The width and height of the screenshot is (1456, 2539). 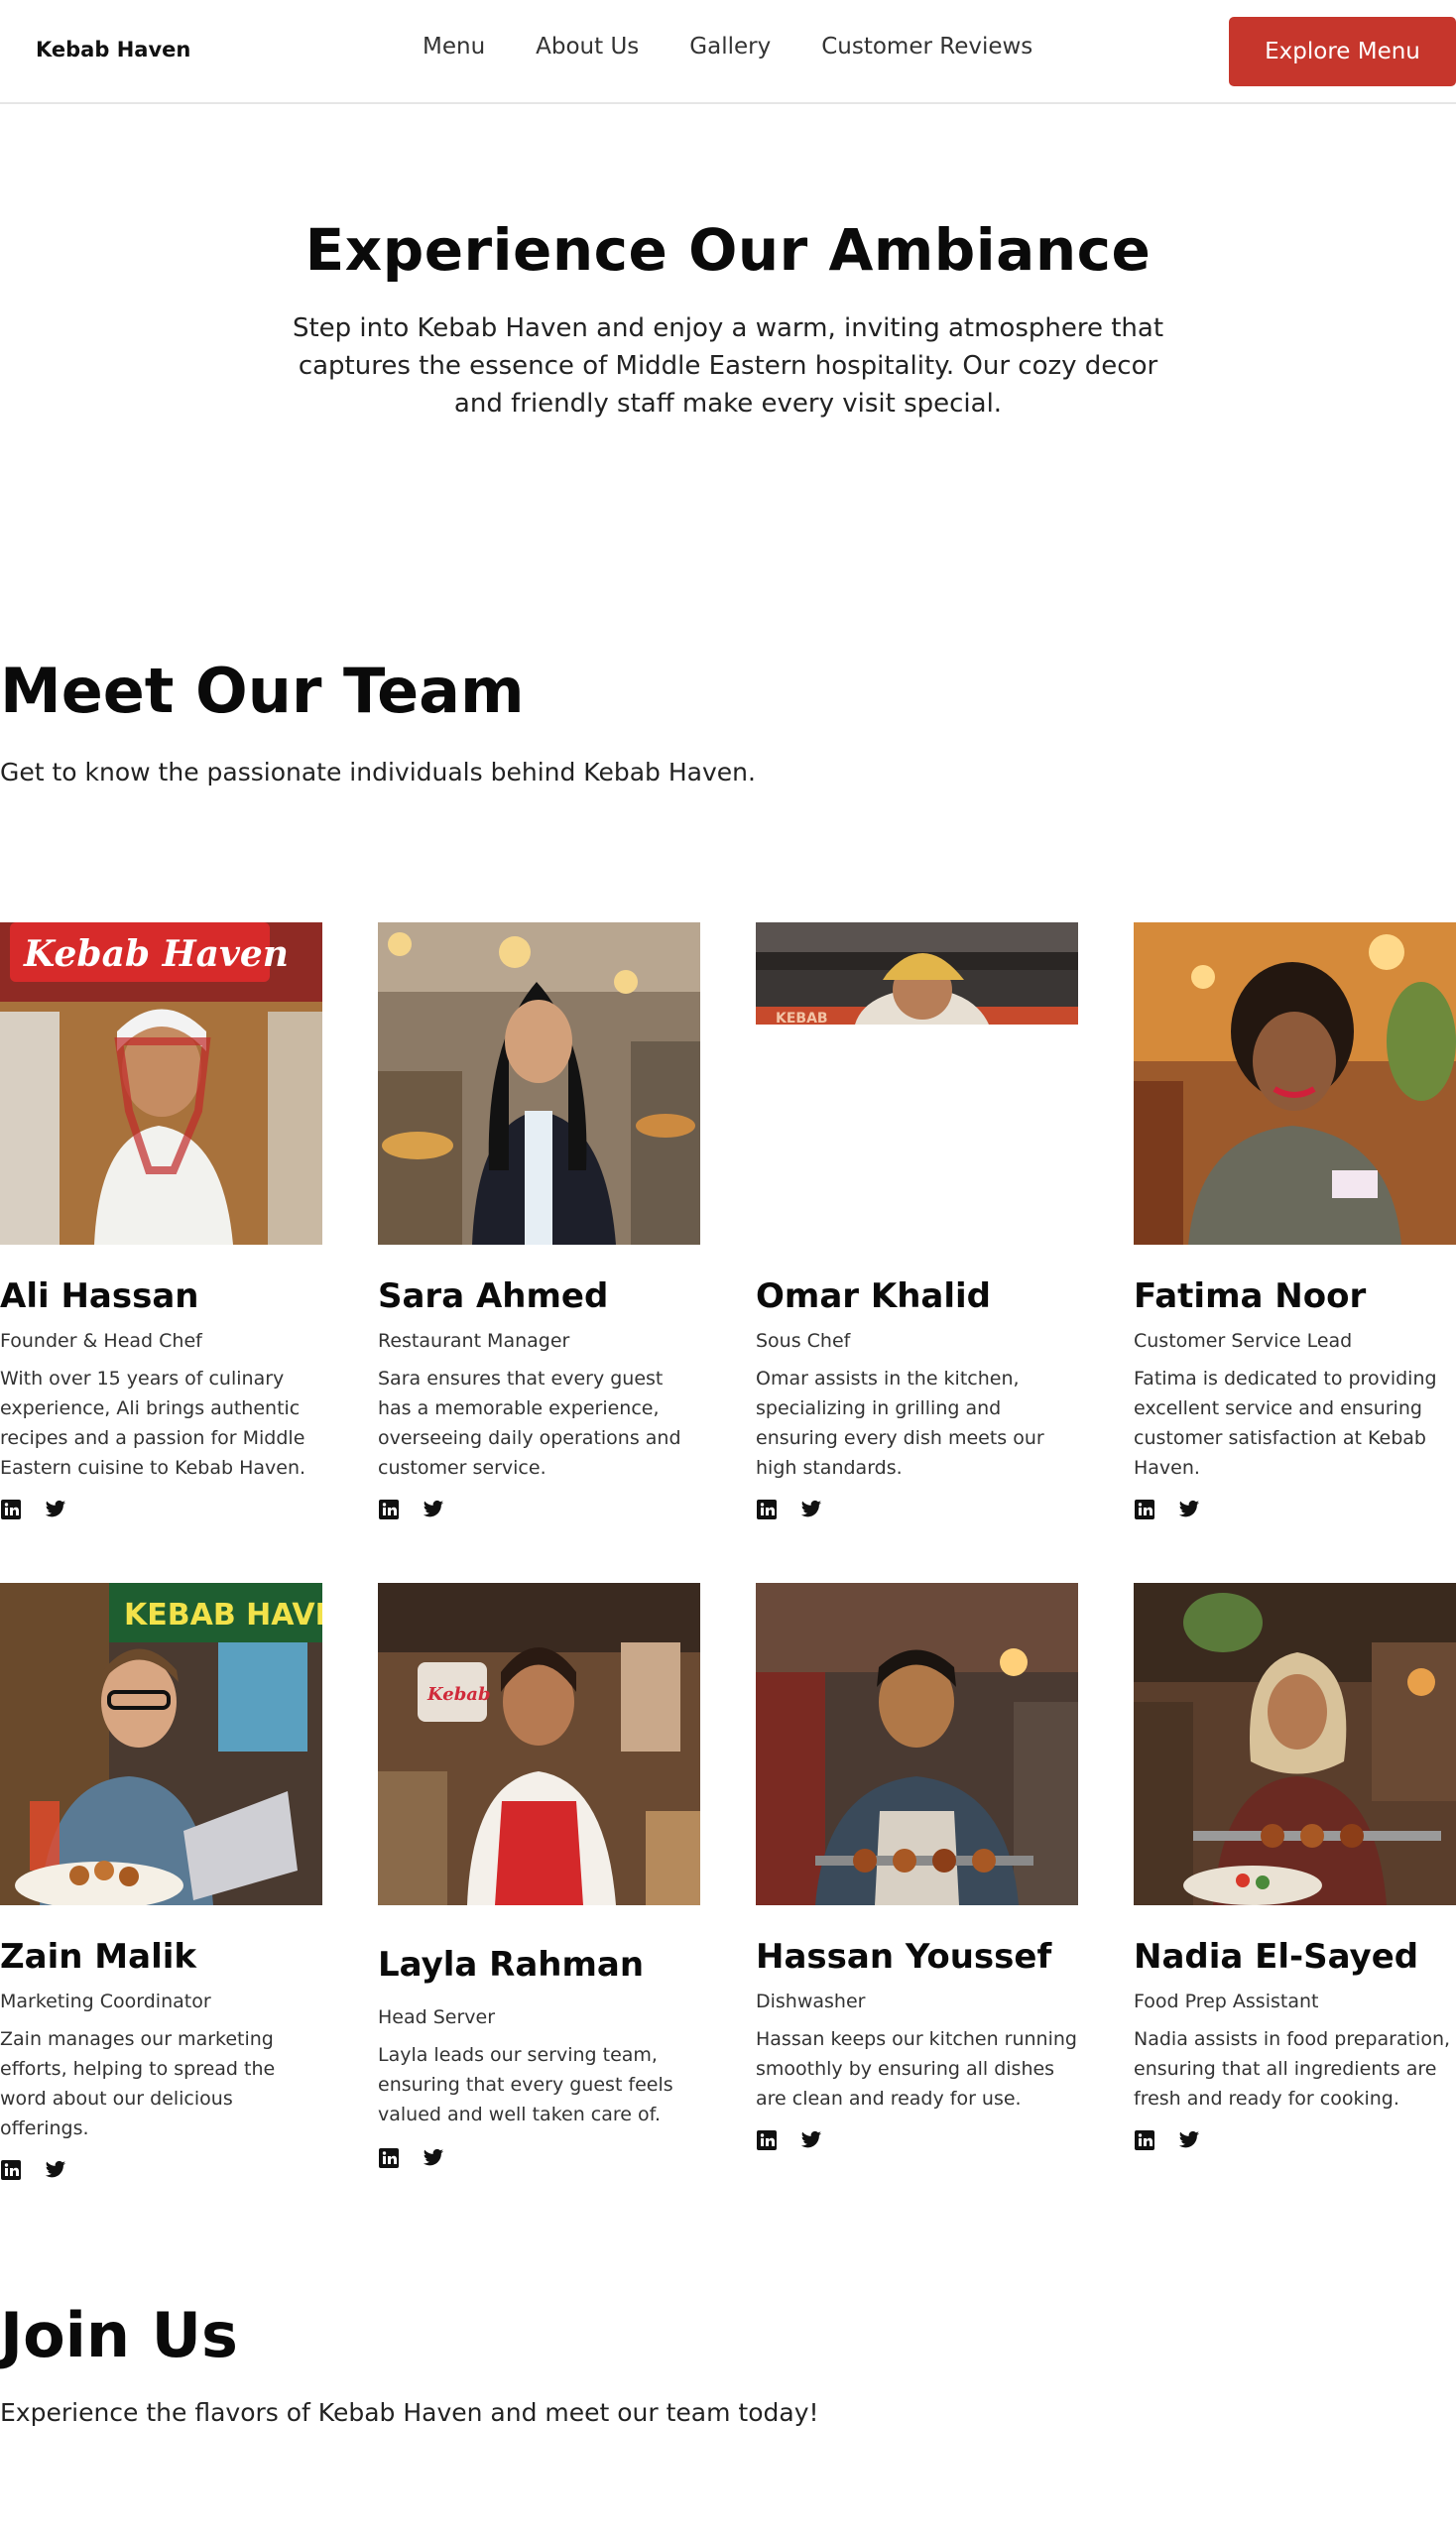 I want to click on team-member-role: Dishwasher, so click(x=811, y=2002).